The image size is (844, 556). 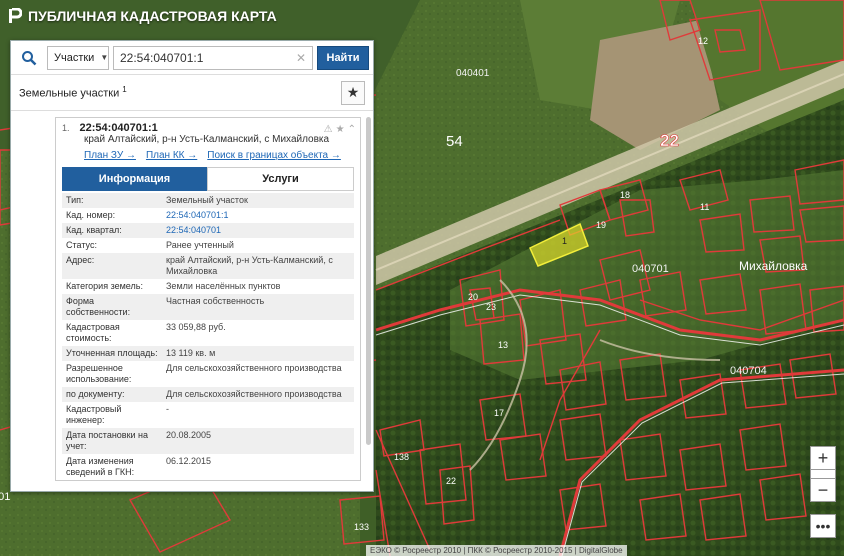 I want to click on zoom-control: + −, so click(x=823, y=474).